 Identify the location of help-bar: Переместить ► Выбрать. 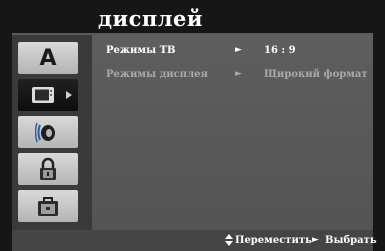
(194, 240).